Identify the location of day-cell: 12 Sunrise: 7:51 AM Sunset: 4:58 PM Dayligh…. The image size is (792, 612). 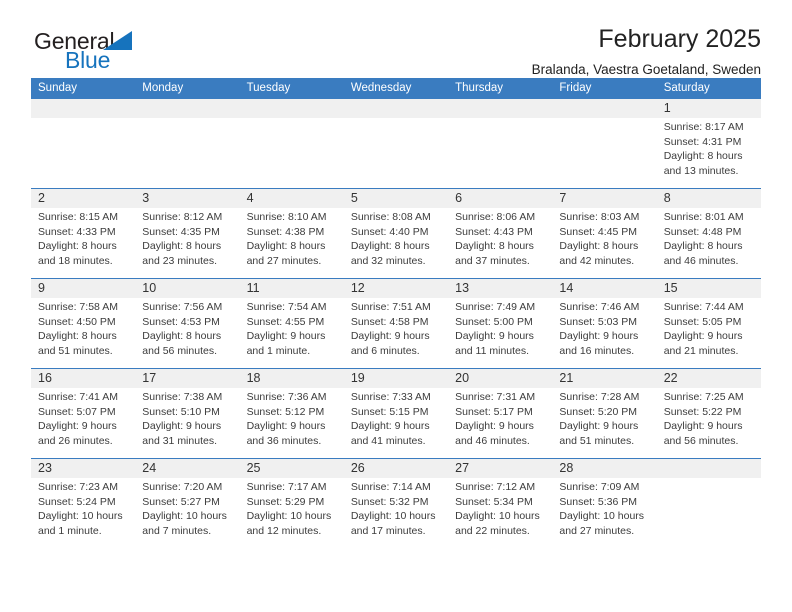
(396, 323).